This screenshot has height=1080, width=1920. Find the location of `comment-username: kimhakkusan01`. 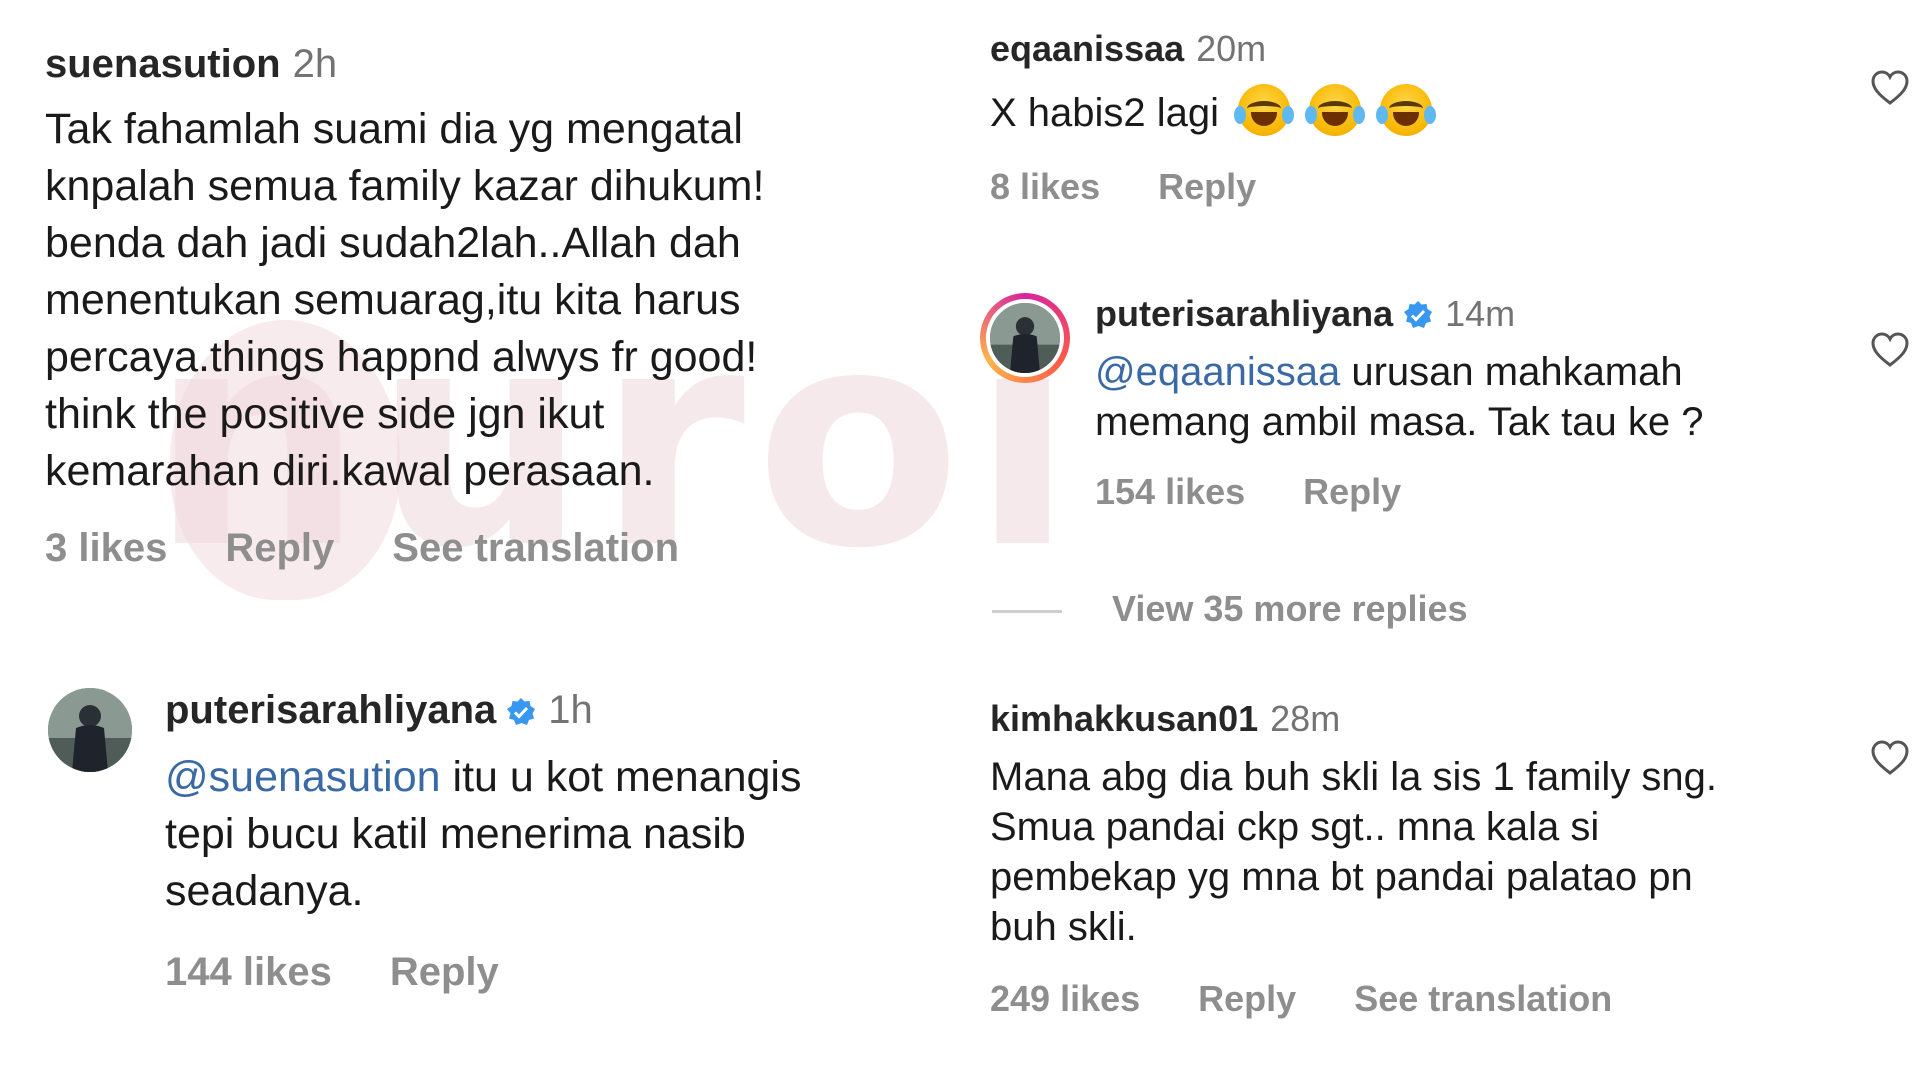

comment-username: kimhakkusan01 is located at coordinates (1124, 719).